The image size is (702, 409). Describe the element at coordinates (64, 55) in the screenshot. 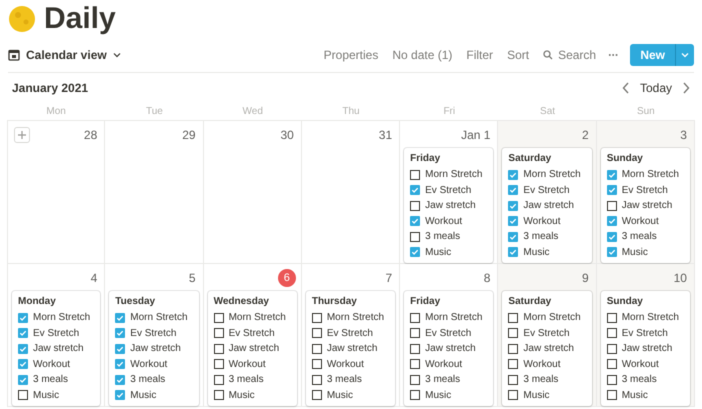

I see `view-selector: Calendar view` at that location.